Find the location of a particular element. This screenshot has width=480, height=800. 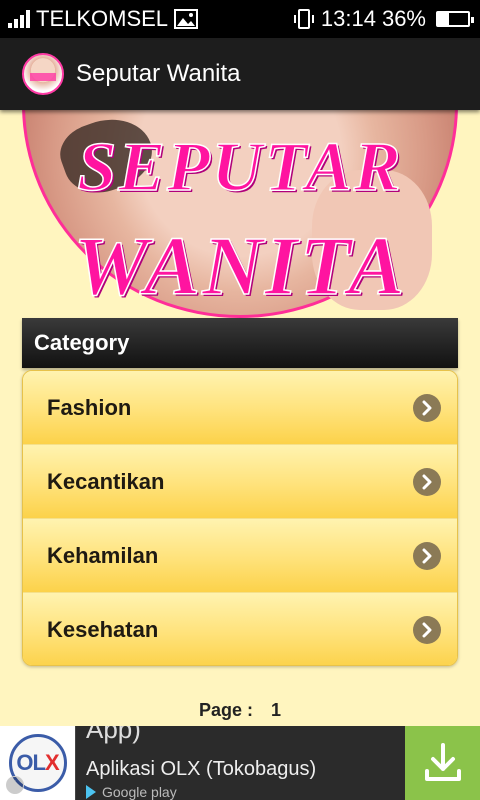

category-item-fashion: Fashion is located at coordinates (240, 408).